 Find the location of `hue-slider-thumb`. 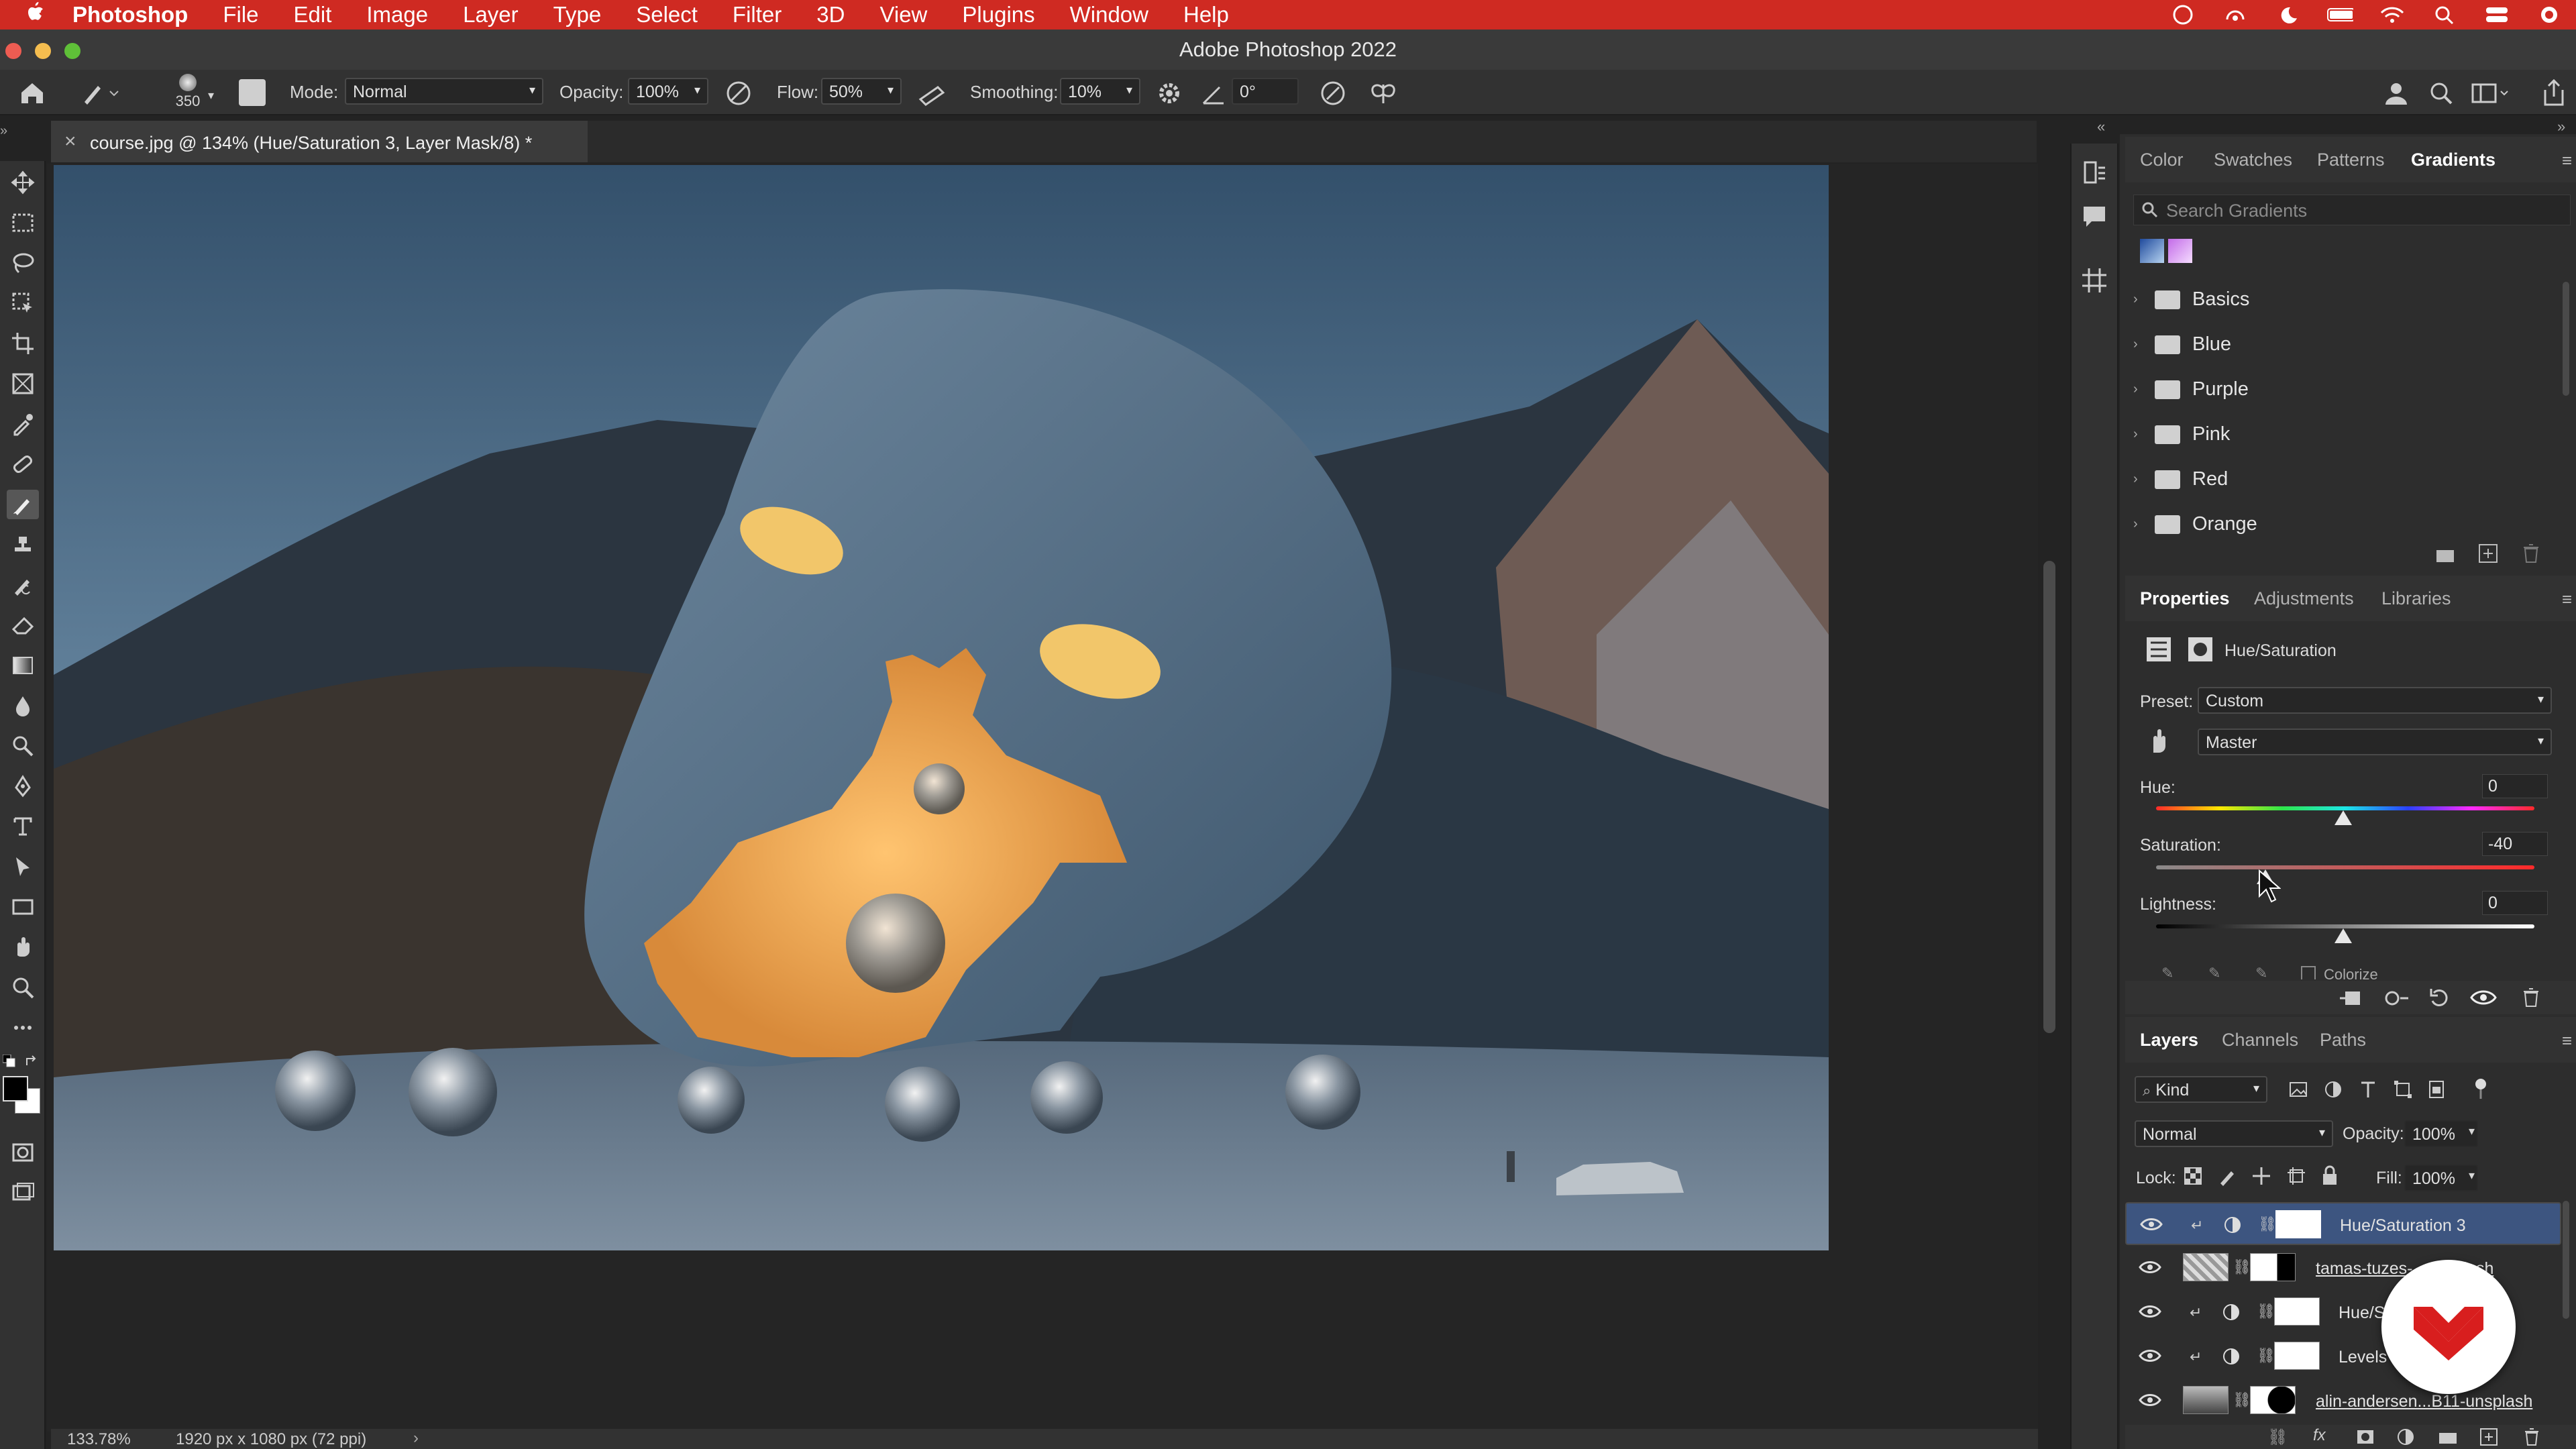

hue-slider-thumb is located at coordinates (2343, 817).